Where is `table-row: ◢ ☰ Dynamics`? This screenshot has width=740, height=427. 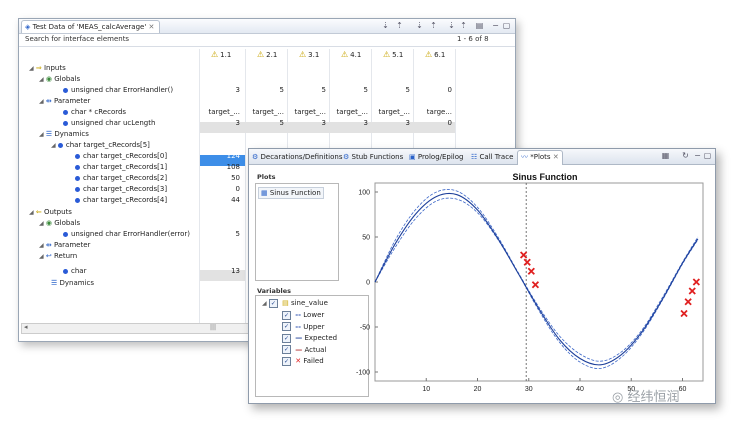
table-row: ◢ ☰ Dynamics is located at coordinates (267, 134).